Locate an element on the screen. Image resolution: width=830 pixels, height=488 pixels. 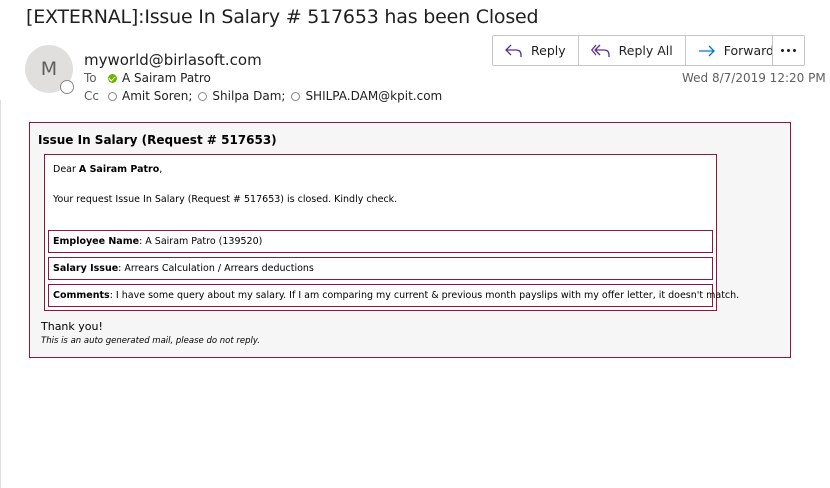
reply-icon is located at coordinates (513, 50).